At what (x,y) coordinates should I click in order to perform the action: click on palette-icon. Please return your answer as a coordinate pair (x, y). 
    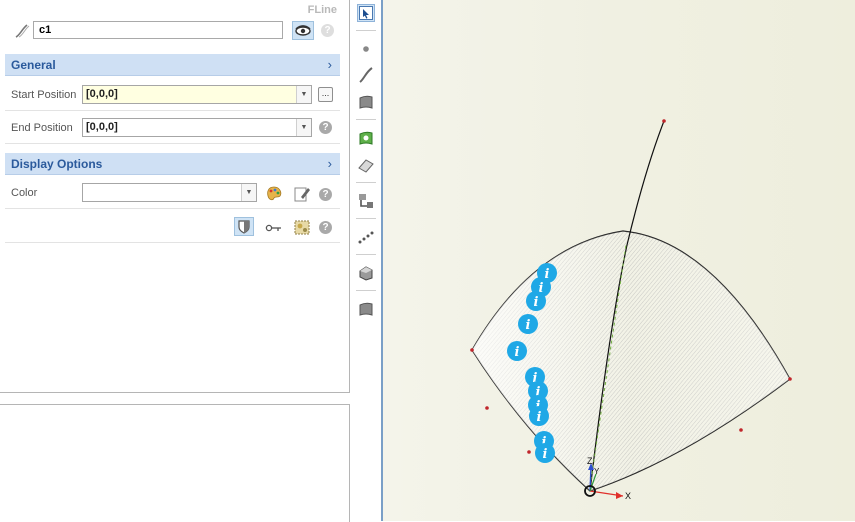
    Looking at the image, I should click on (274, 194).